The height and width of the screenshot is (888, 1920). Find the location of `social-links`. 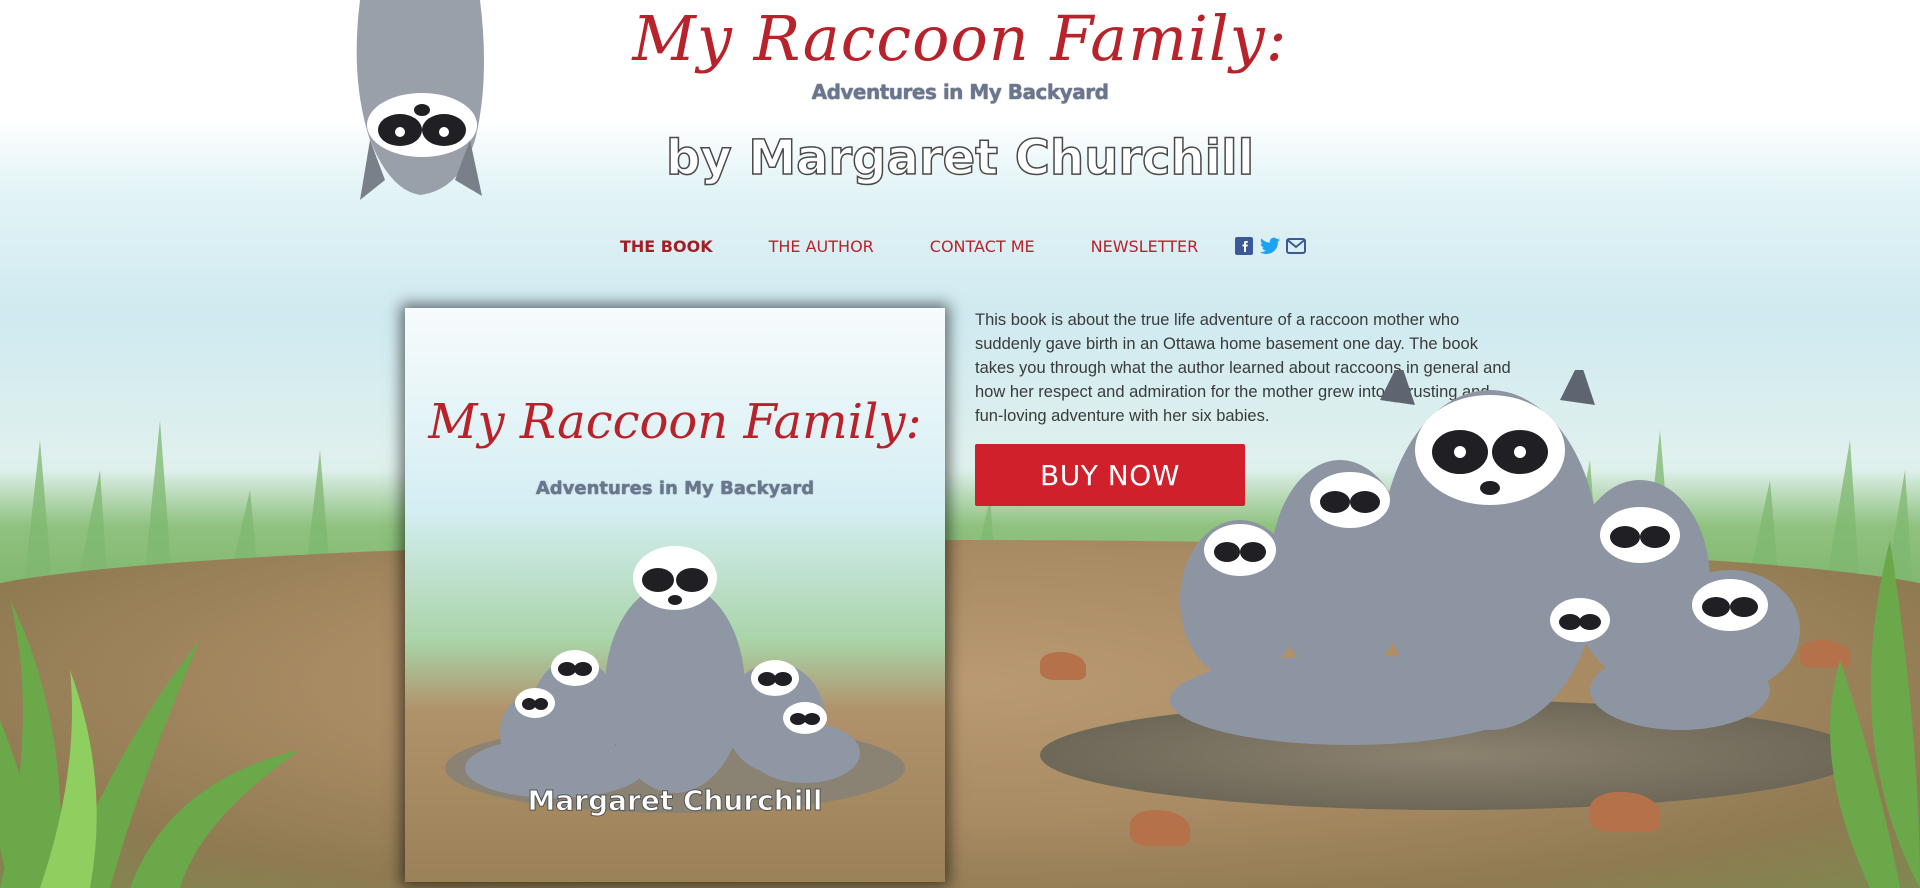

social-links is located at coordinates (1270, 246).